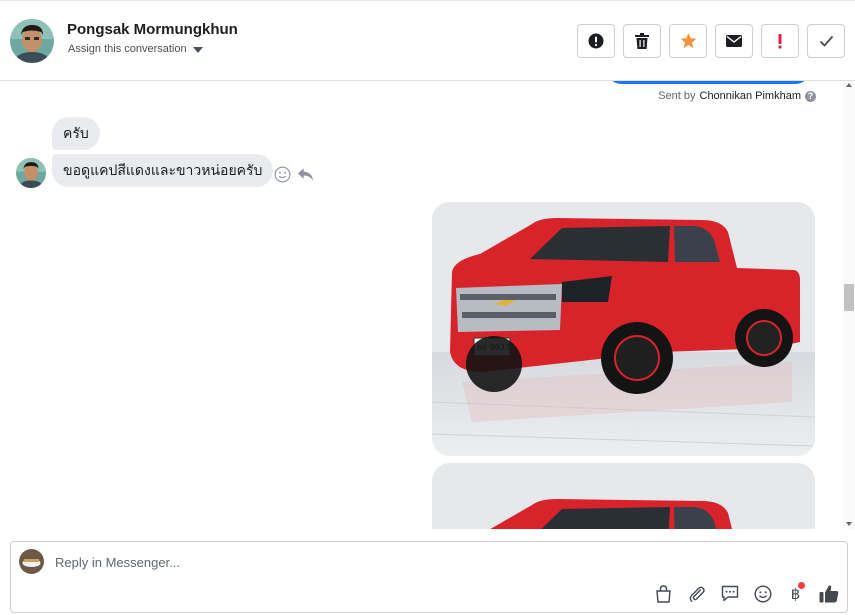 The width and height of the screenshot is (855, 615). What do you see at coordinates (711, 41) in the screenshot?
I see `conversation-actions` at bounding box center [711, 41].